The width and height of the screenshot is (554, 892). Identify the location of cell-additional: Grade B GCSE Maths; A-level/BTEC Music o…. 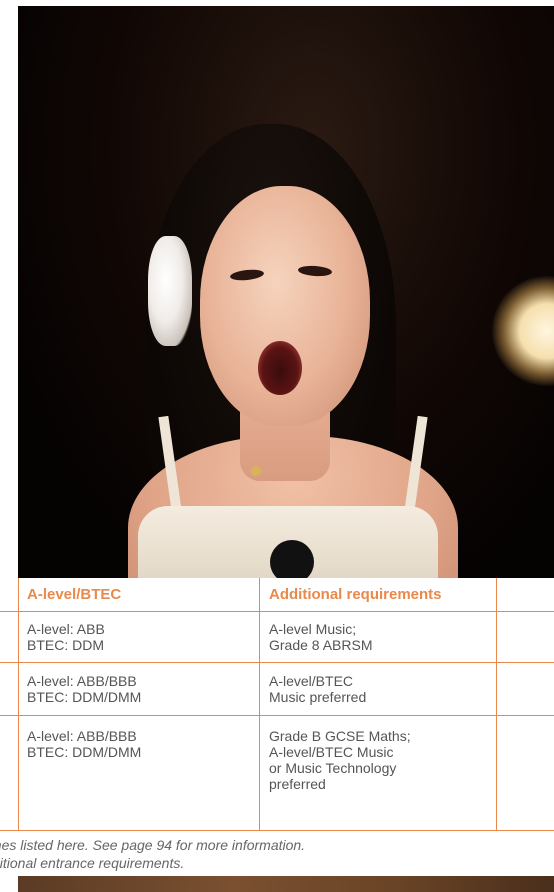
(340, 760).